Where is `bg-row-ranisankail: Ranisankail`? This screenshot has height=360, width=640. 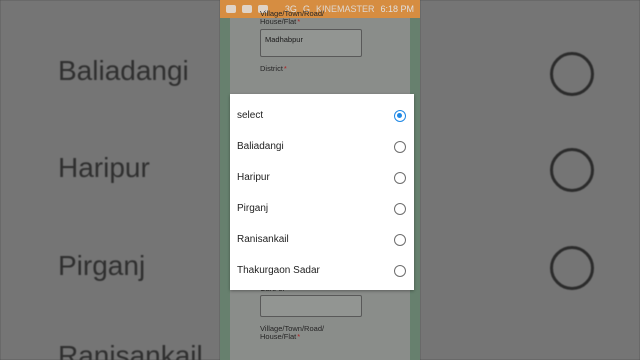
bg-row-ranisankail: Ranisankail is located at coordinates (130, 350).